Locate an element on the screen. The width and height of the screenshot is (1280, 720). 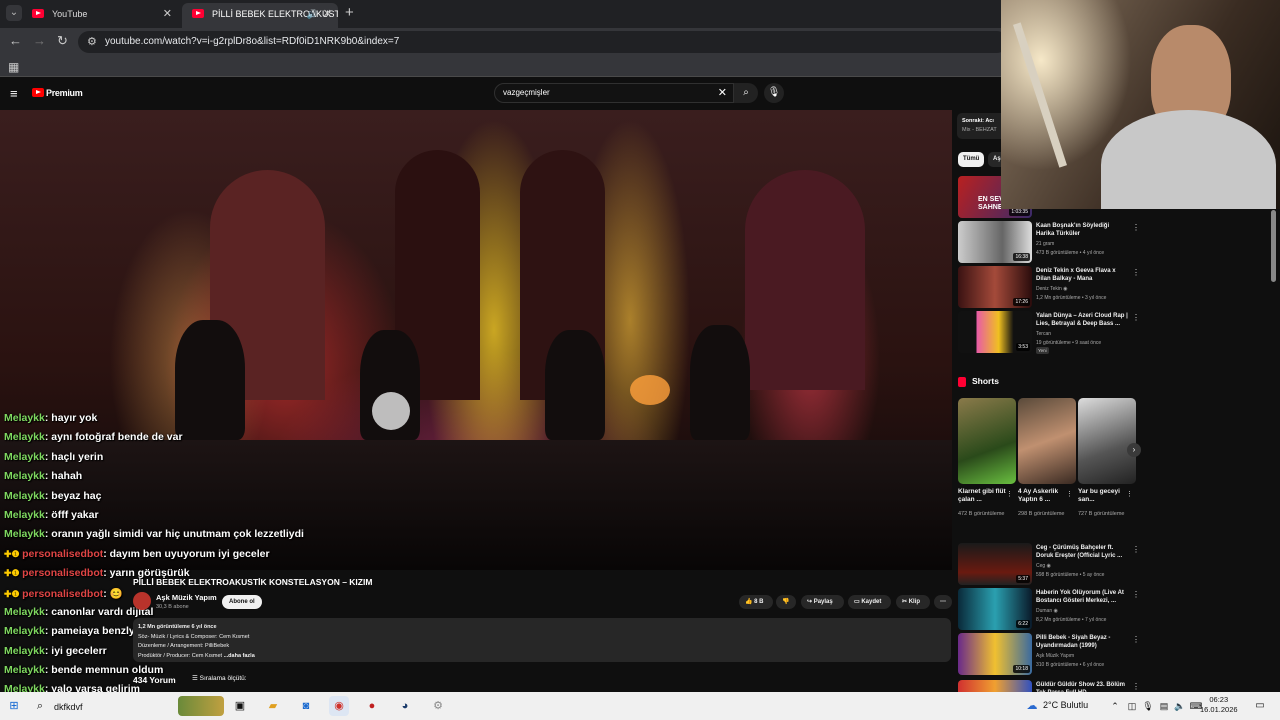
video-thumbnail: 3:53 is located at coordinates (995, 332).